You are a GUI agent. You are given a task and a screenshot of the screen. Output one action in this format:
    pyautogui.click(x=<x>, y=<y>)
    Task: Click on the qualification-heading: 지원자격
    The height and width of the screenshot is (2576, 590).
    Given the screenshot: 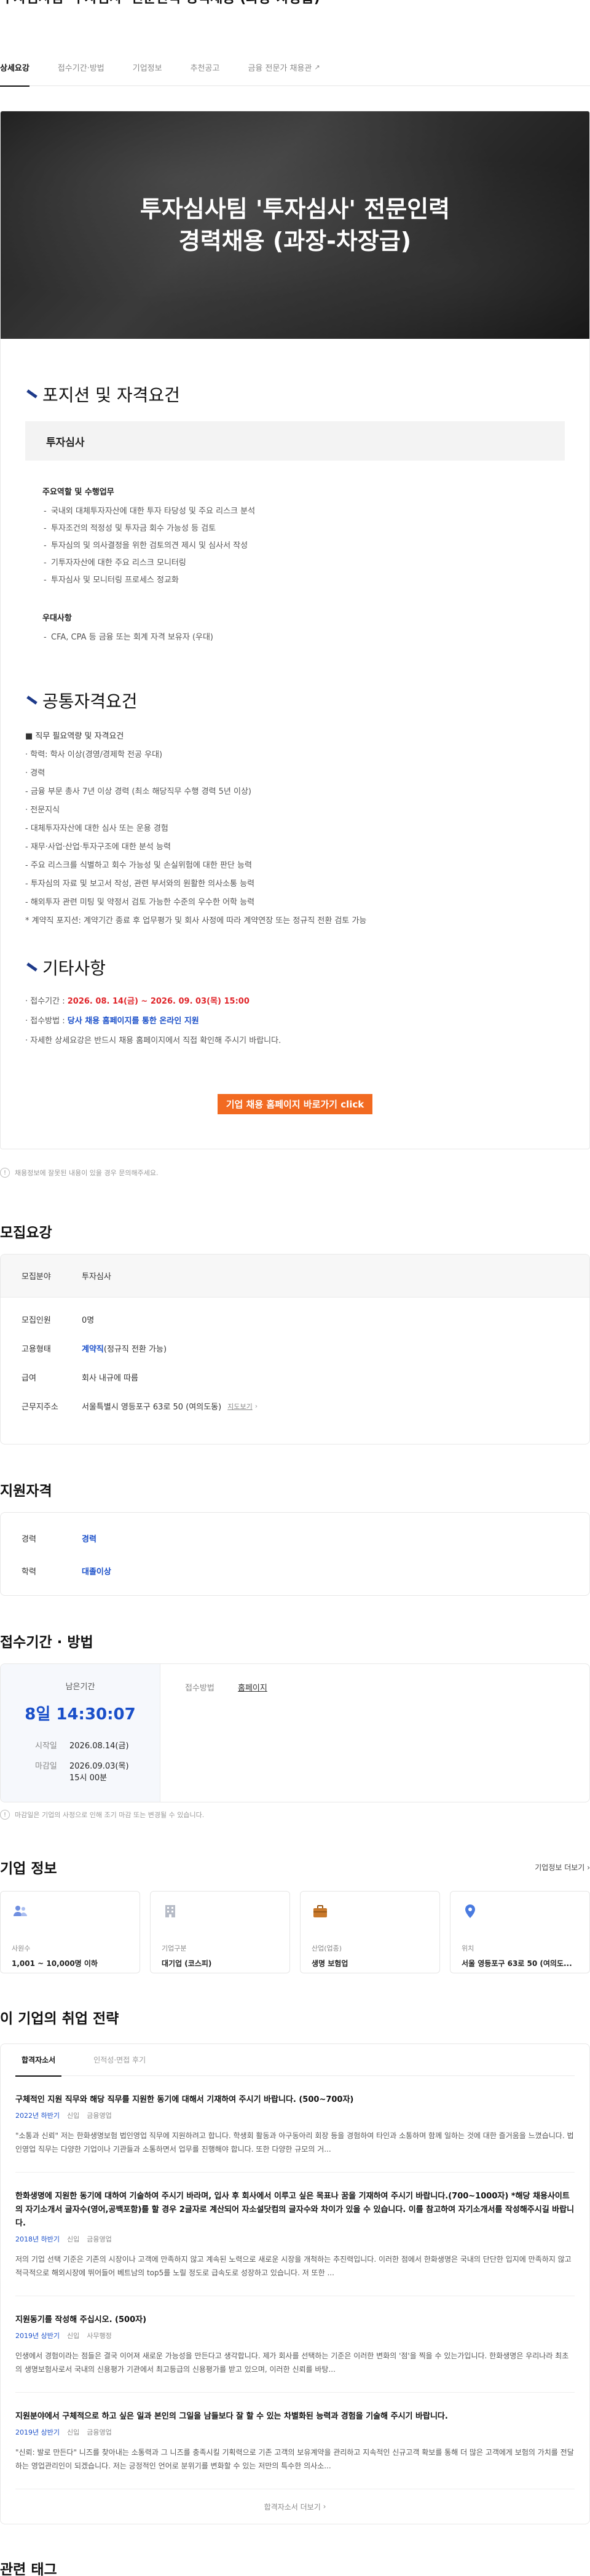 What is the action you would take?
    pyautogui.click(x=26, y=1491)
    